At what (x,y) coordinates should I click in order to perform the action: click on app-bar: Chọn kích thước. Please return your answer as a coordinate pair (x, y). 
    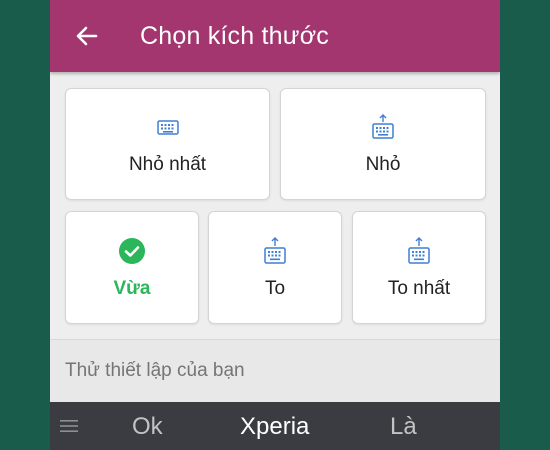
    Looking at the image, I should click on (275, 36).